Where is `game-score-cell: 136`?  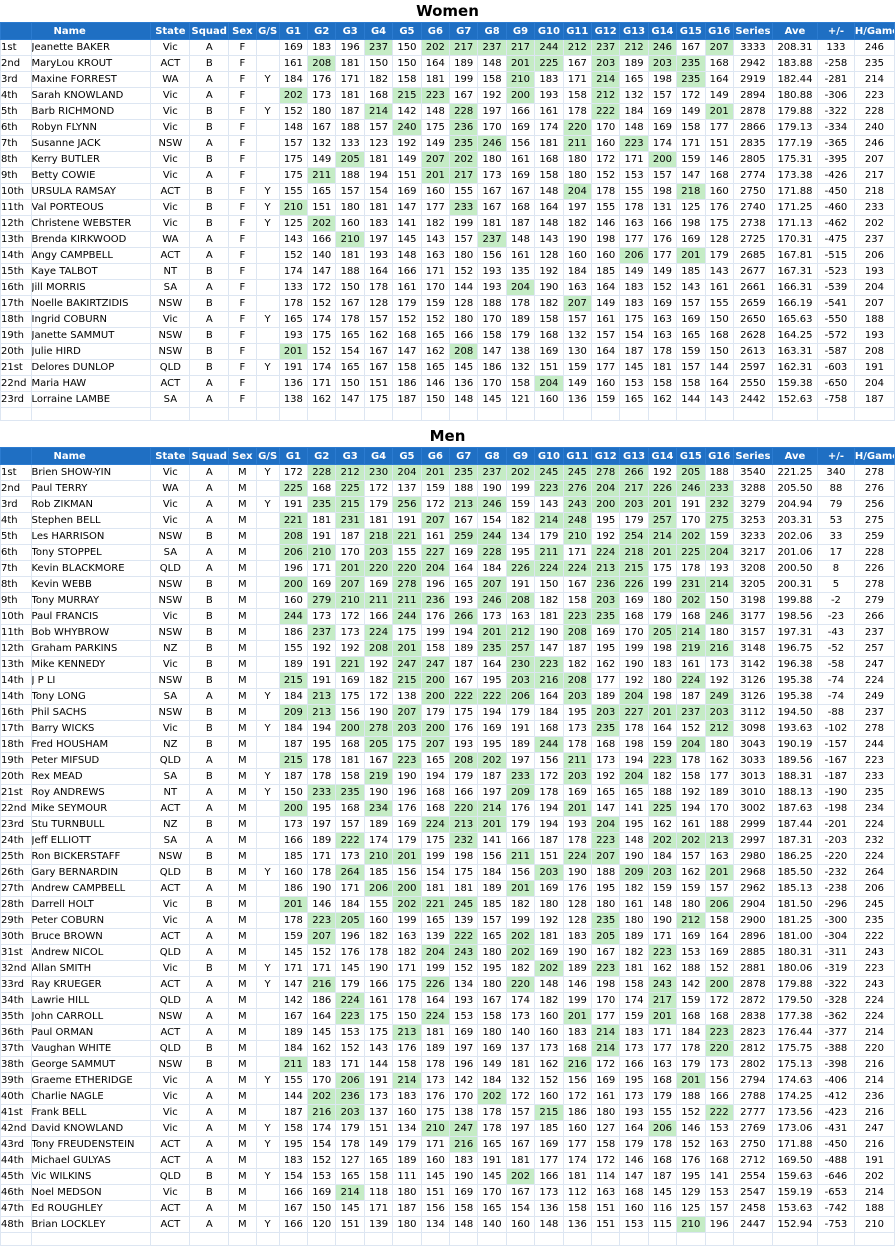
game-score-cell: 136 is located at coordinates (293, 383).